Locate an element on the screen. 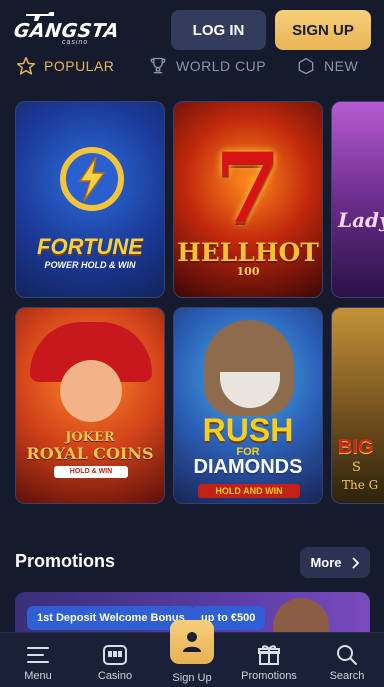 Image resolution: width=384 pixels, height=687 pixels. user-icon is located at coordinates (192, 642).